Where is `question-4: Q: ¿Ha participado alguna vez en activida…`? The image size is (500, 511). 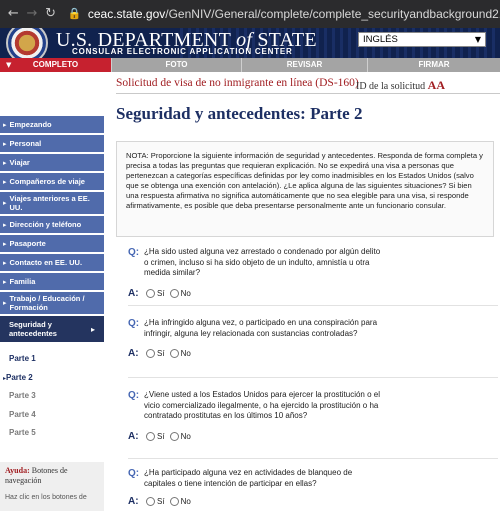 question-4: Q: ¿Ha participado alguna vez en activida… is located at coordinates (308, 487).